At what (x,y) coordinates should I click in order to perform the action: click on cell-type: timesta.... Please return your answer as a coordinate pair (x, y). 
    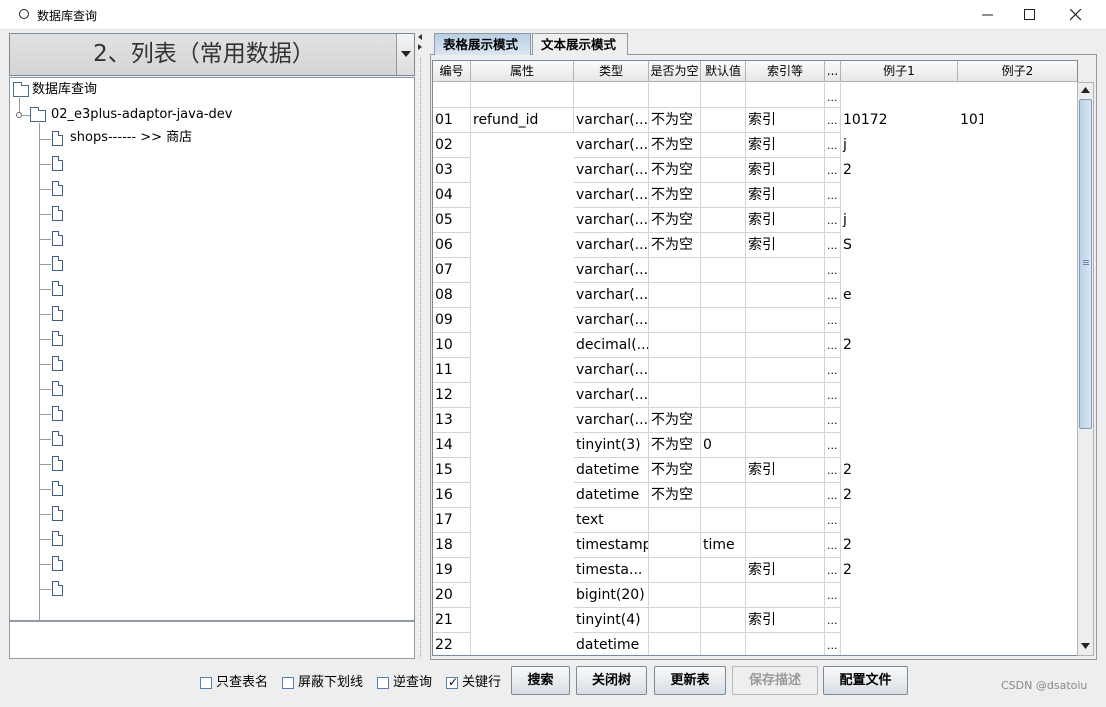
    Looking at the image, I should click on (611, 570).